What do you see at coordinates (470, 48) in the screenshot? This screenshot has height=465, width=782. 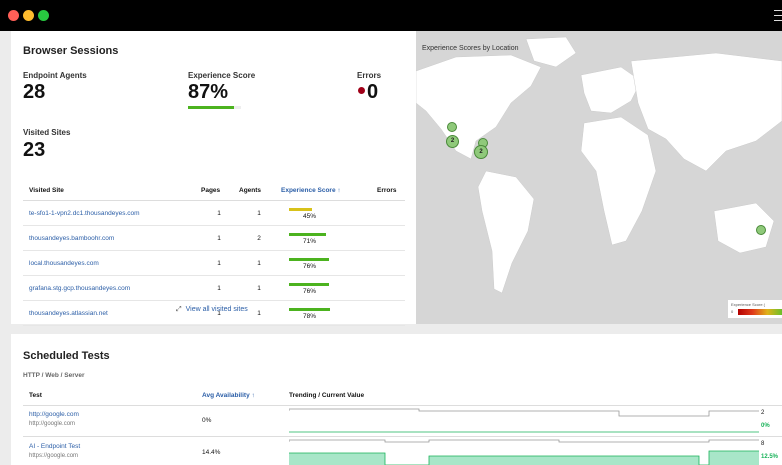 I see `map-title: Experience Scores by Location` at bounding box center [470, 48].